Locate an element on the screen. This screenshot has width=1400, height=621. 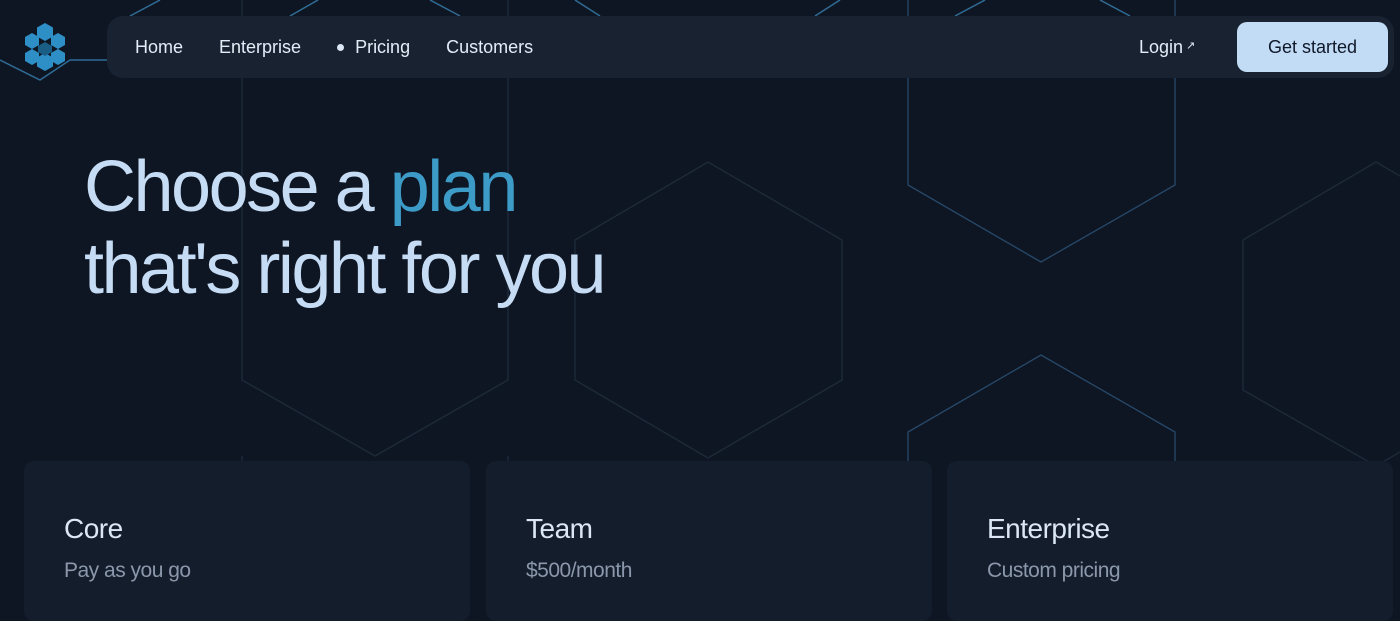
logo is located at coordinates (45, 47).